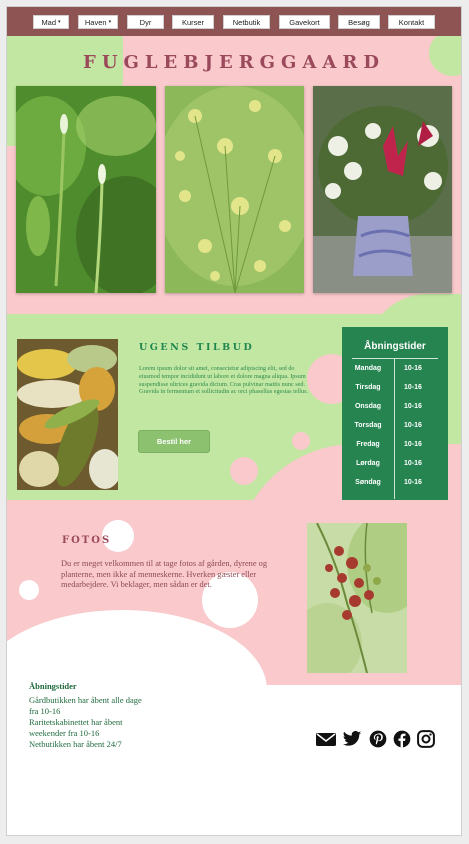 The width and height of the screenshot is (469, 844). What do you see at coordinates (389, 463) in the screenshot?
I see `hours-row: Lørdag 10-16` at bounding box center [389, 463].